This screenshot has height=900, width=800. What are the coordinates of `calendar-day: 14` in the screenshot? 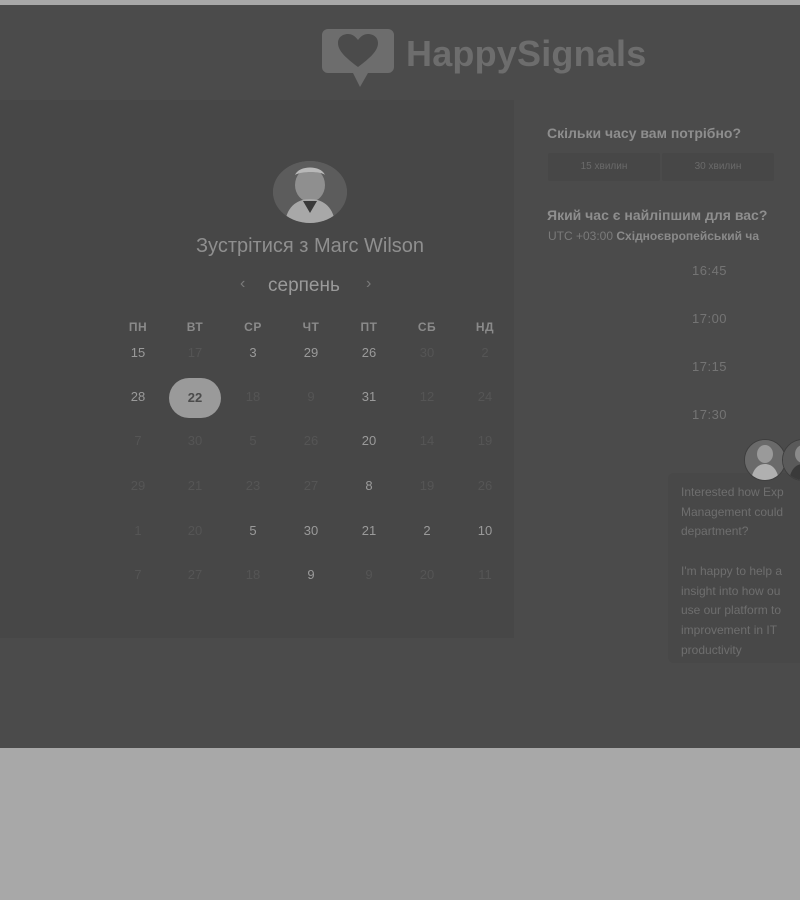 It's located at (427, 440).